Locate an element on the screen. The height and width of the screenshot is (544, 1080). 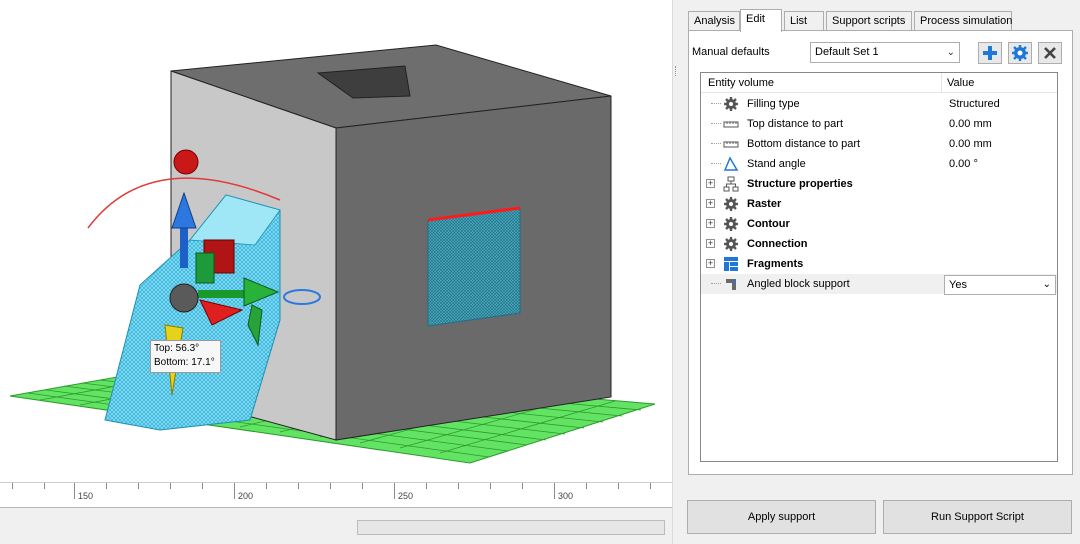
defaults-settings-button is located at coordinates (1020, 53).